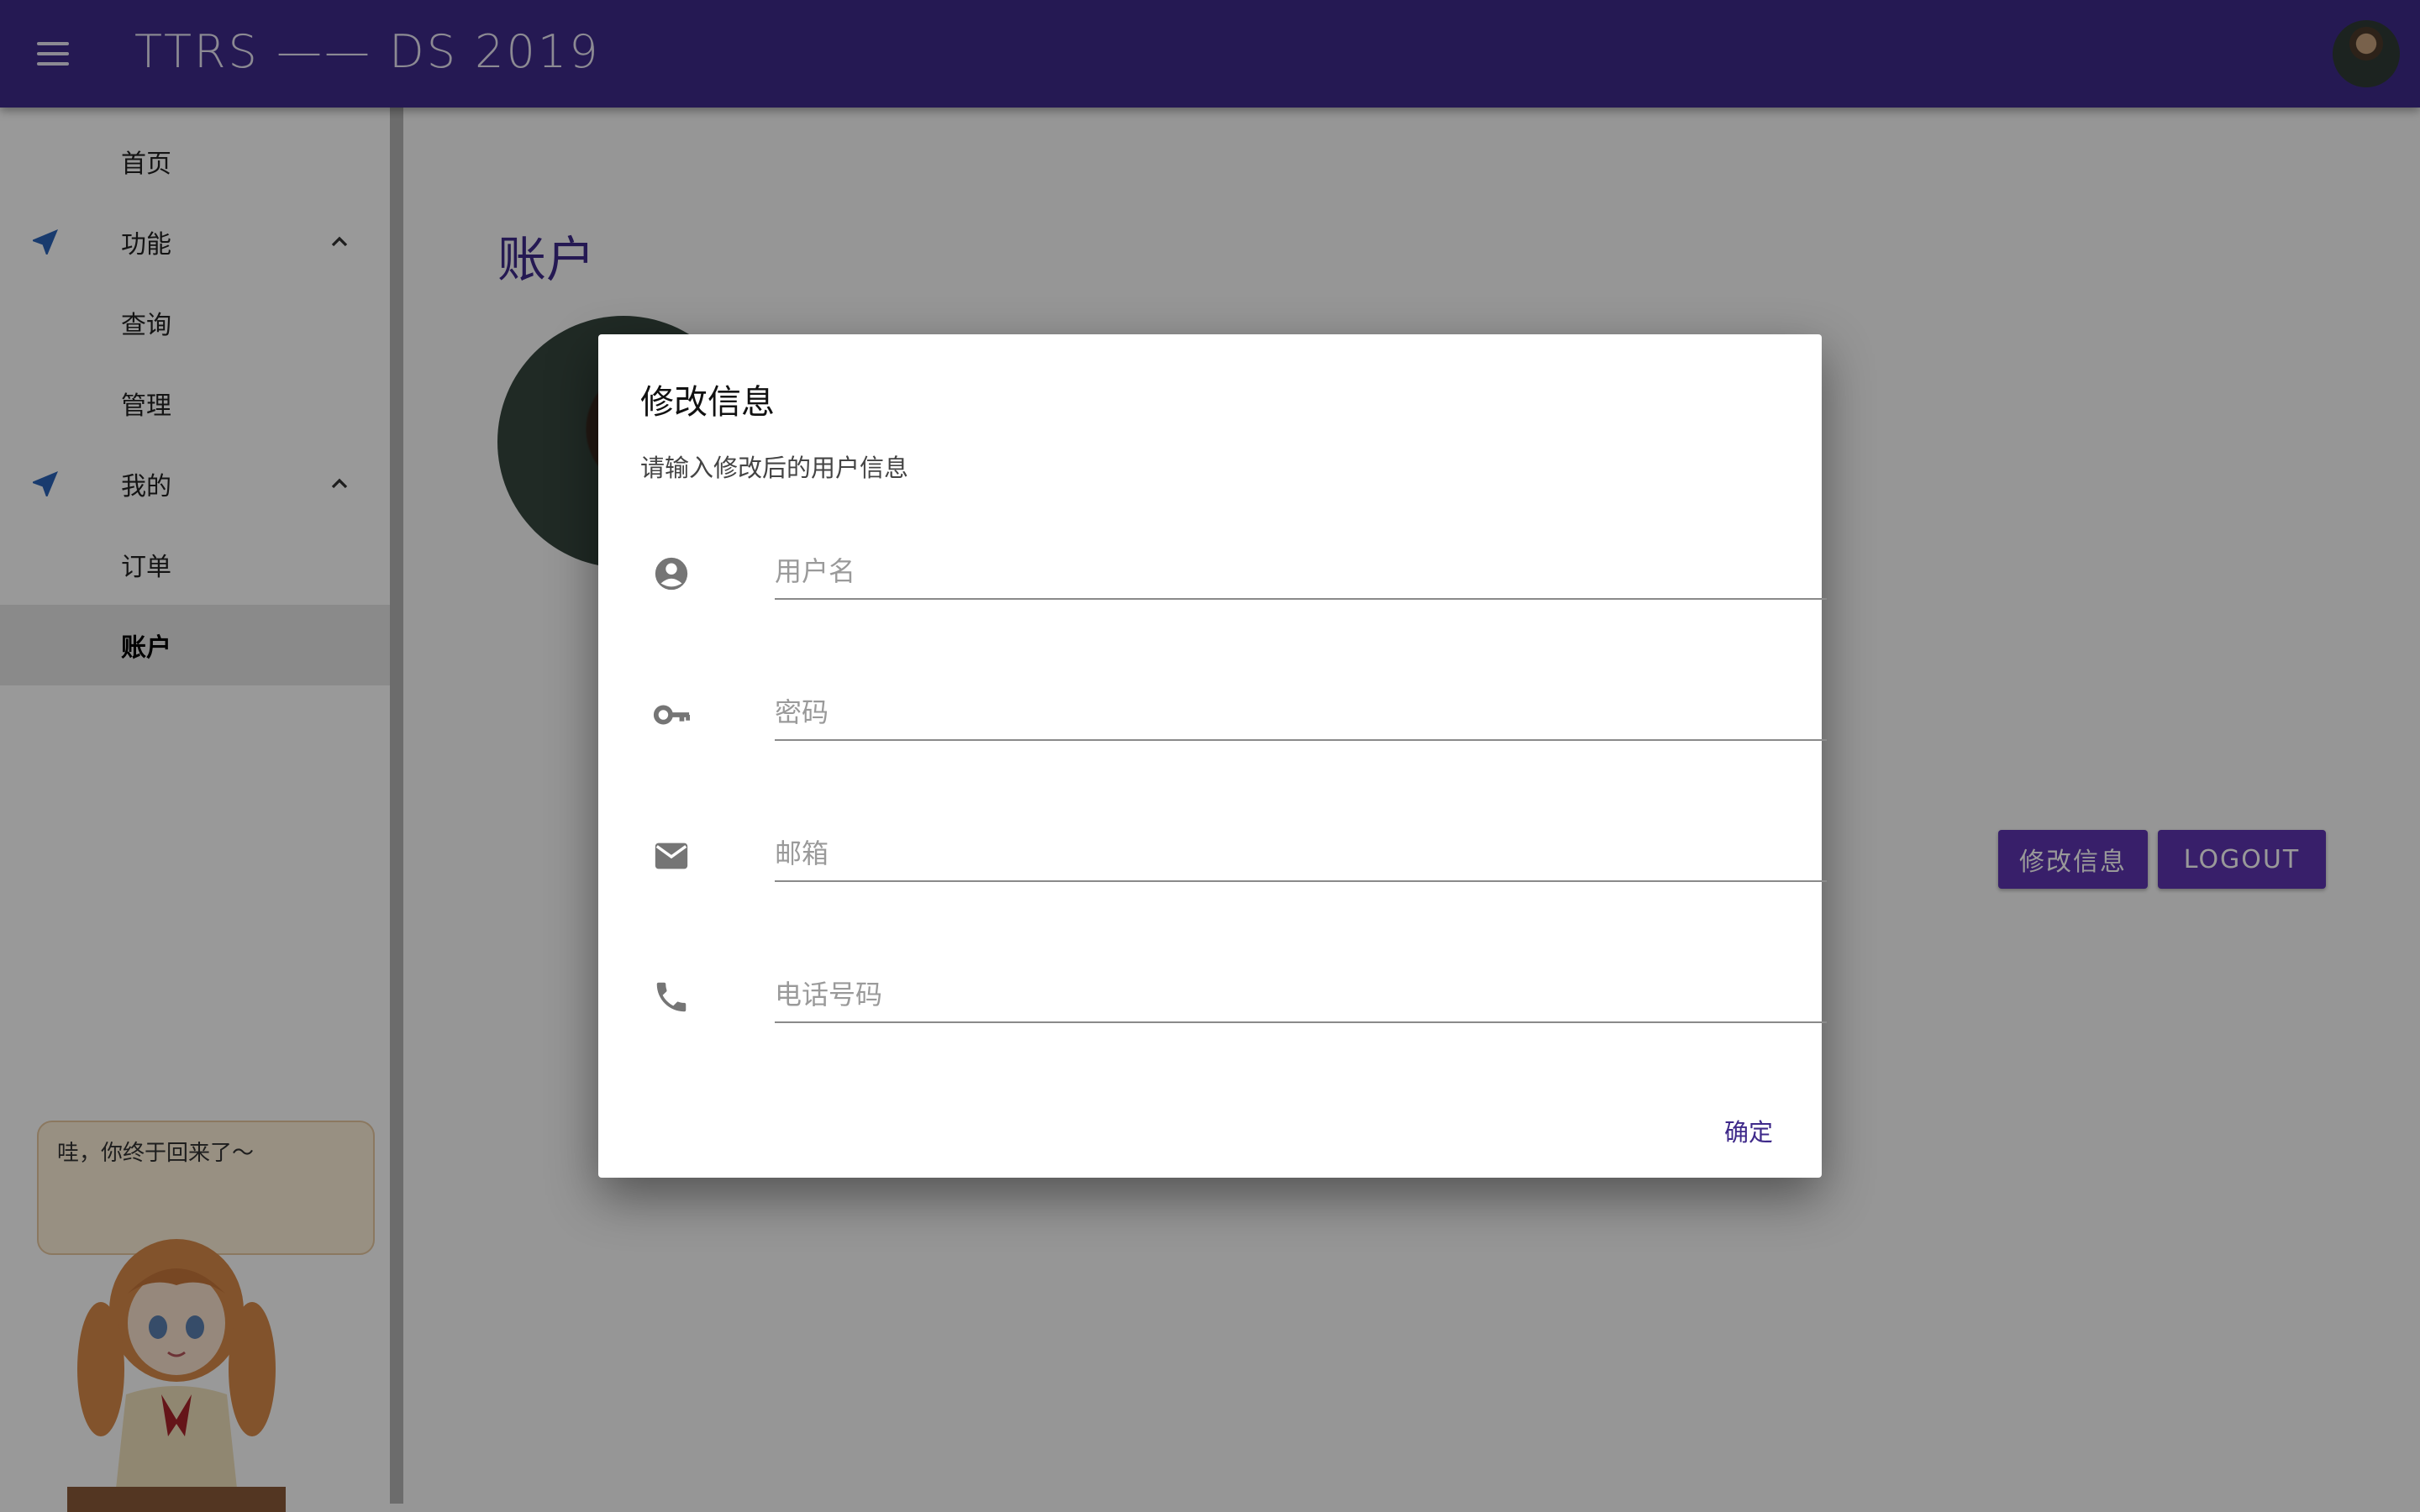 The width and height of the screenshot is (2420, 1512). What do you see at coordinates (774, 468) in the screenshot?
I see `dialog-subtitle: 请输入修改后的用户信息` at bounding box center [774, 468].